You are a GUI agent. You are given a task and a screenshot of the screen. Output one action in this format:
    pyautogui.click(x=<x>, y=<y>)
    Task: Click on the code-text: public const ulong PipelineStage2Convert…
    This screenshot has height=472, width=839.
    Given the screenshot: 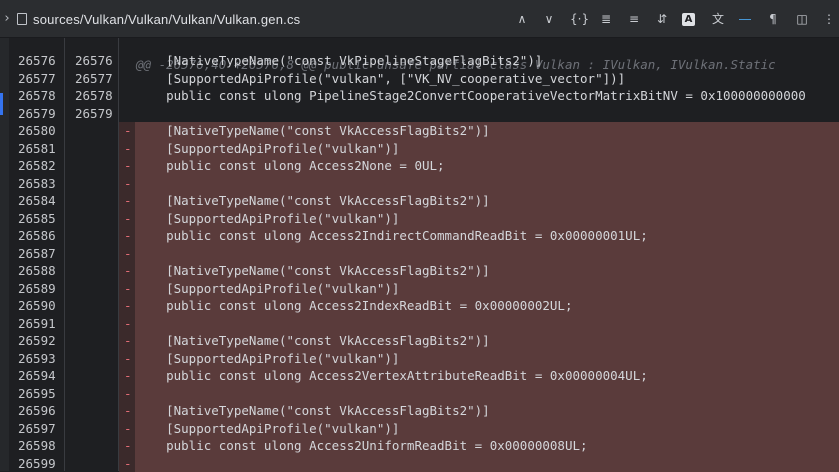 What is the action you would take?
    pyautogui.click(x=471, y=96)
    